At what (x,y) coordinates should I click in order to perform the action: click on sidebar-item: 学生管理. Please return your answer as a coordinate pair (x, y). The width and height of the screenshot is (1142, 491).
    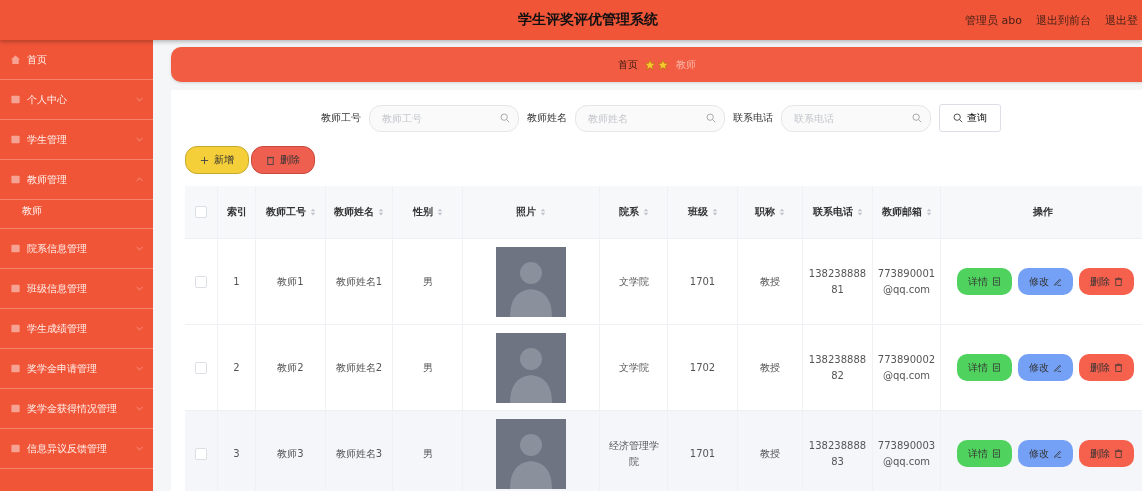
    Looking at the image, I should click on (76, 140).